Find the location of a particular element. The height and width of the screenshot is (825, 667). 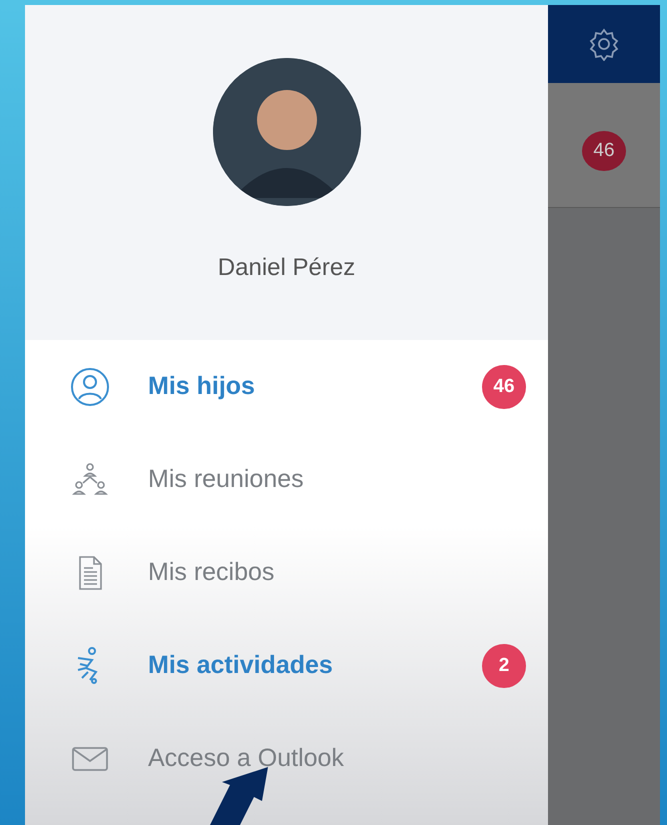

menu-label: Mis hijos is located at coordinates (202, 386).